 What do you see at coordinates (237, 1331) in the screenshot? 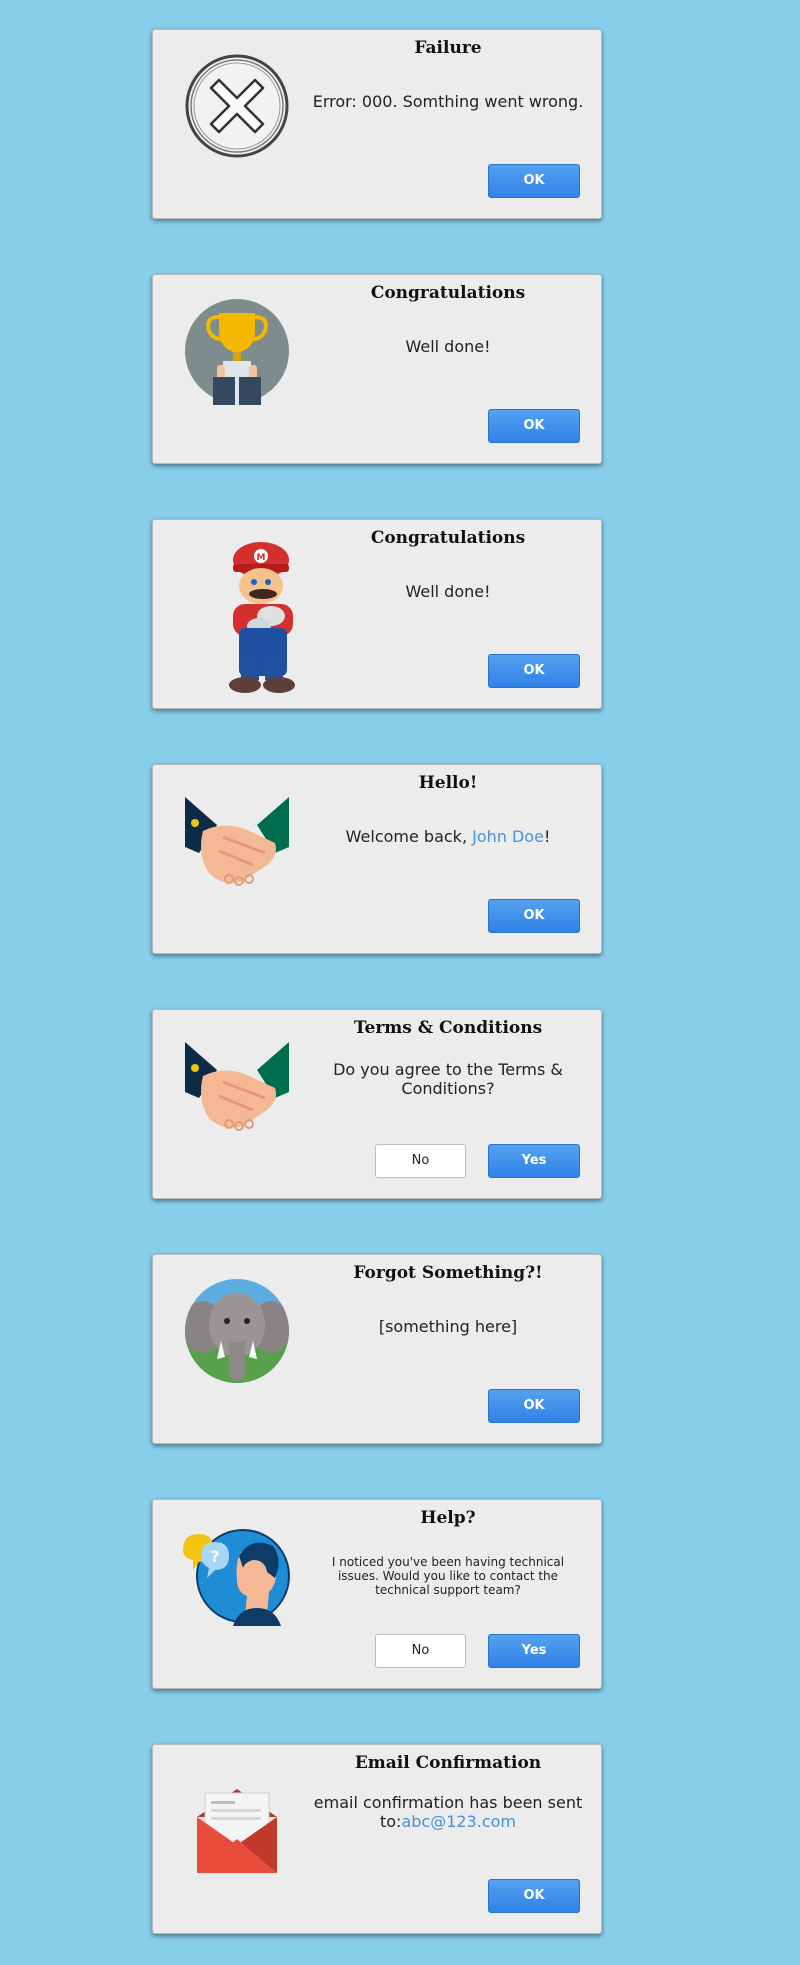
I see `elephant-icon` at bounding box center [237, 1331].